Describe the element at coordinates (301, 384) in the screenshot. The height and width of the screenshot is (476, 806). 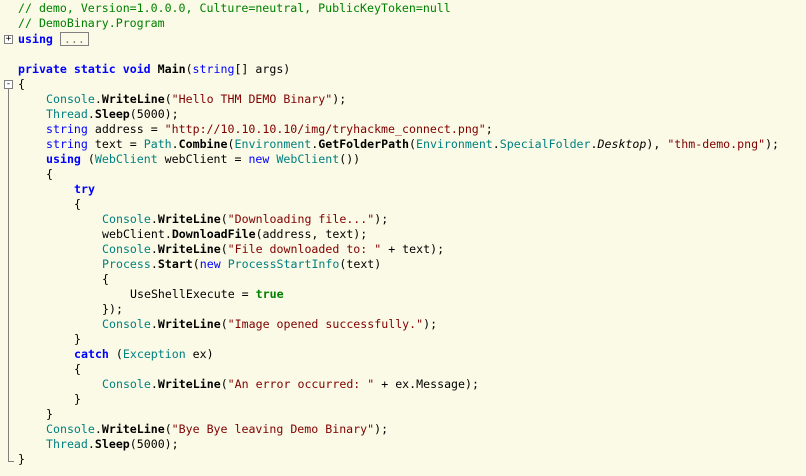
I see `code-token: "An error occurred: "` at that location.